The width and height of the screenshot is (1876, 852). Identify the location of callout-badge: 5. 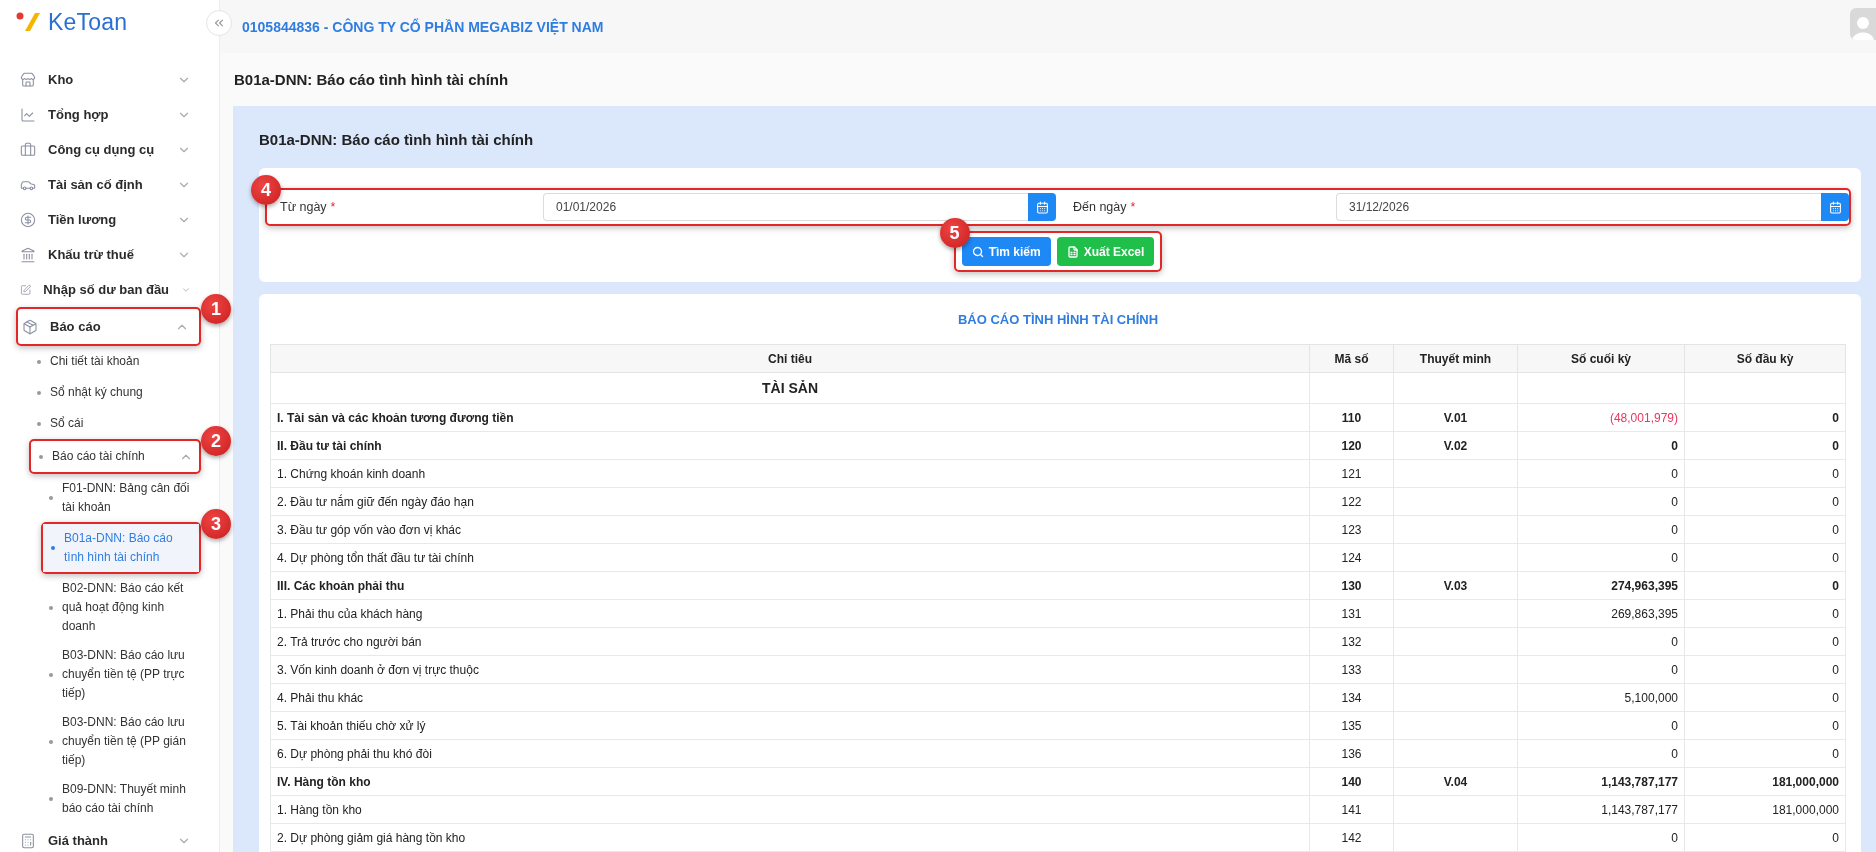
(954, 233).